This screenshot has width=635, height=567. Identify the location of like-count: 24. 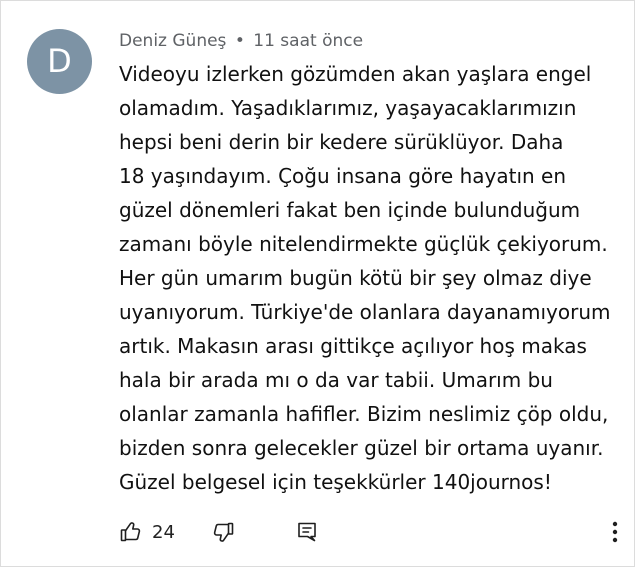
(163, 532).